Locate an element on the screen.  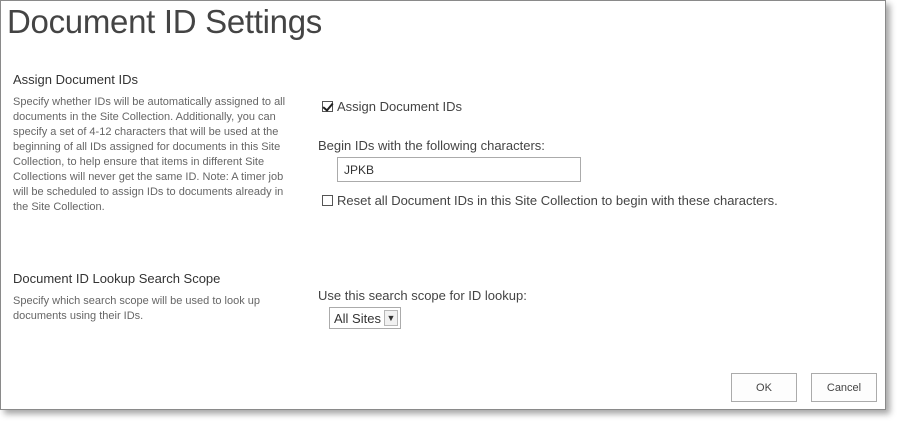
page-title: Document ID Settings is located at coordinates (164, 21).